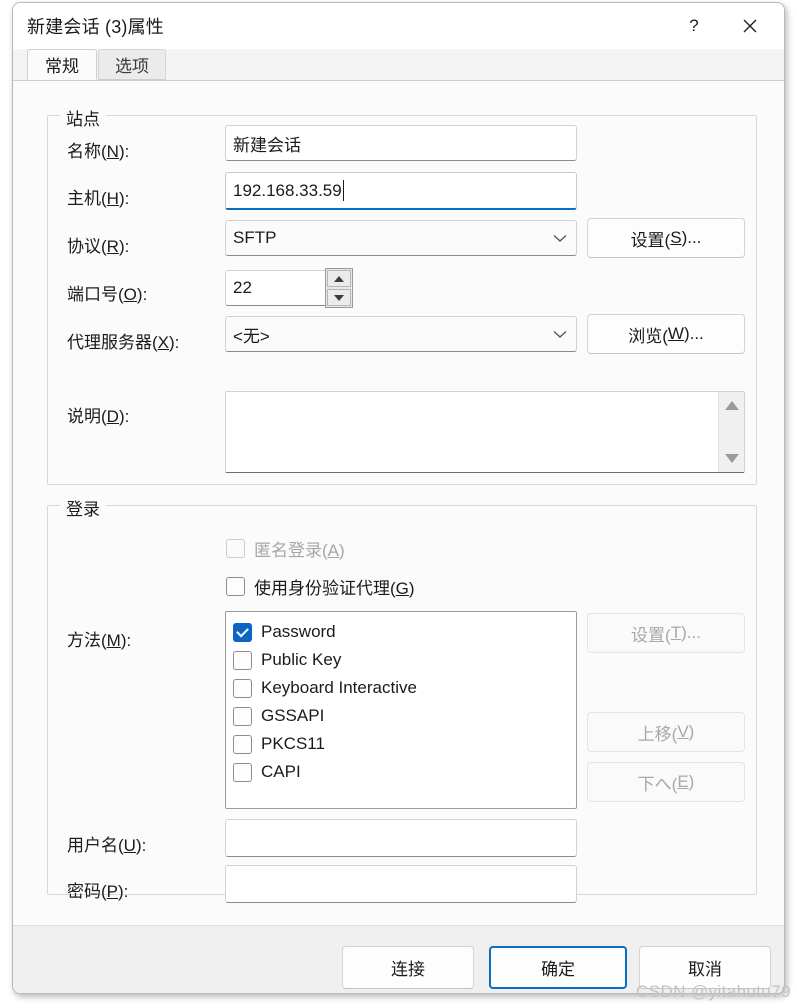  I want to click on anonymous-login-label: 匿名登录(A), so click(299, 550).